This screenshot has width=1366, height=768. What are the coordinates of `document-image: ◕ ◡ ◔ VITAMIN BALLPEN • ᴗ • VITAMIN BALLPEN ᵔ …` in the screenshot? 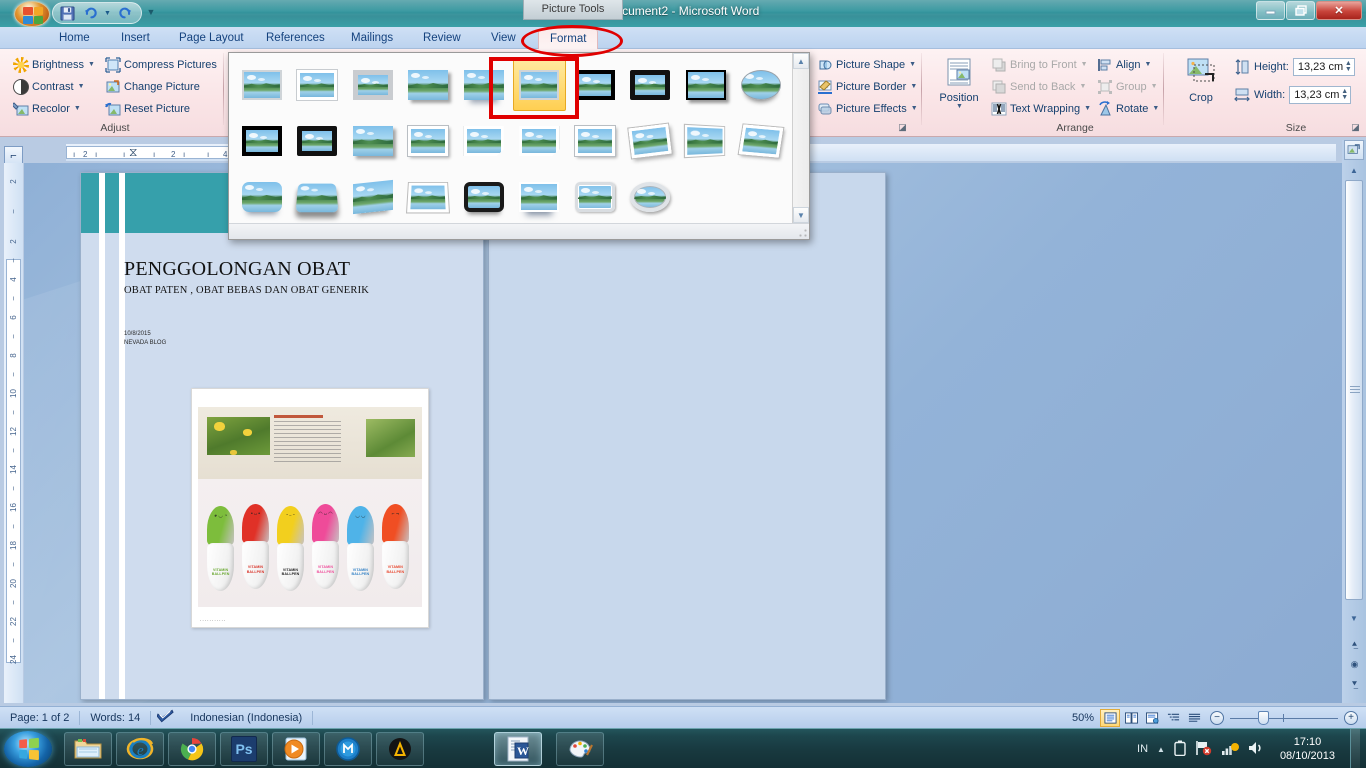 It's located at (310, 508).